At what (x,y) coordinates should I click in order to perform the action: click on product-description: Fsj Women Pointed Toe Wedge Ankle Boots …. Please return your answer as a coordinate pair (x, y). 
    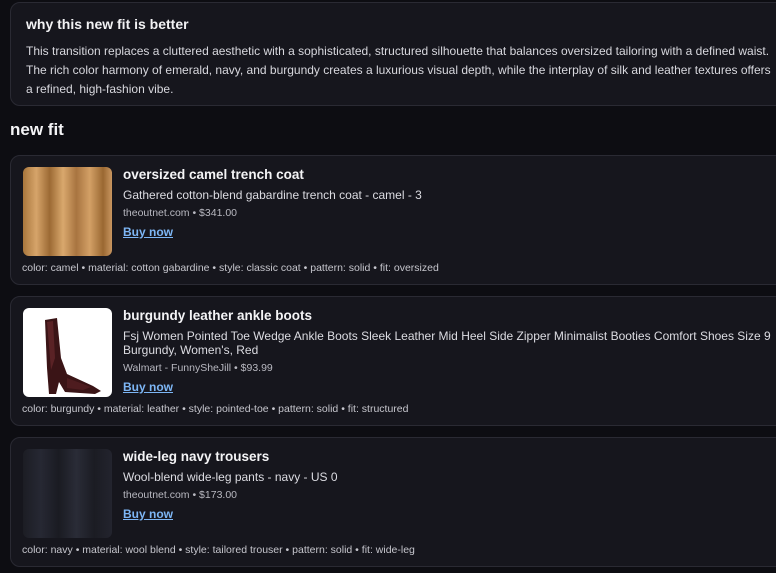
    Looking at the image, I should click on (447, 343).